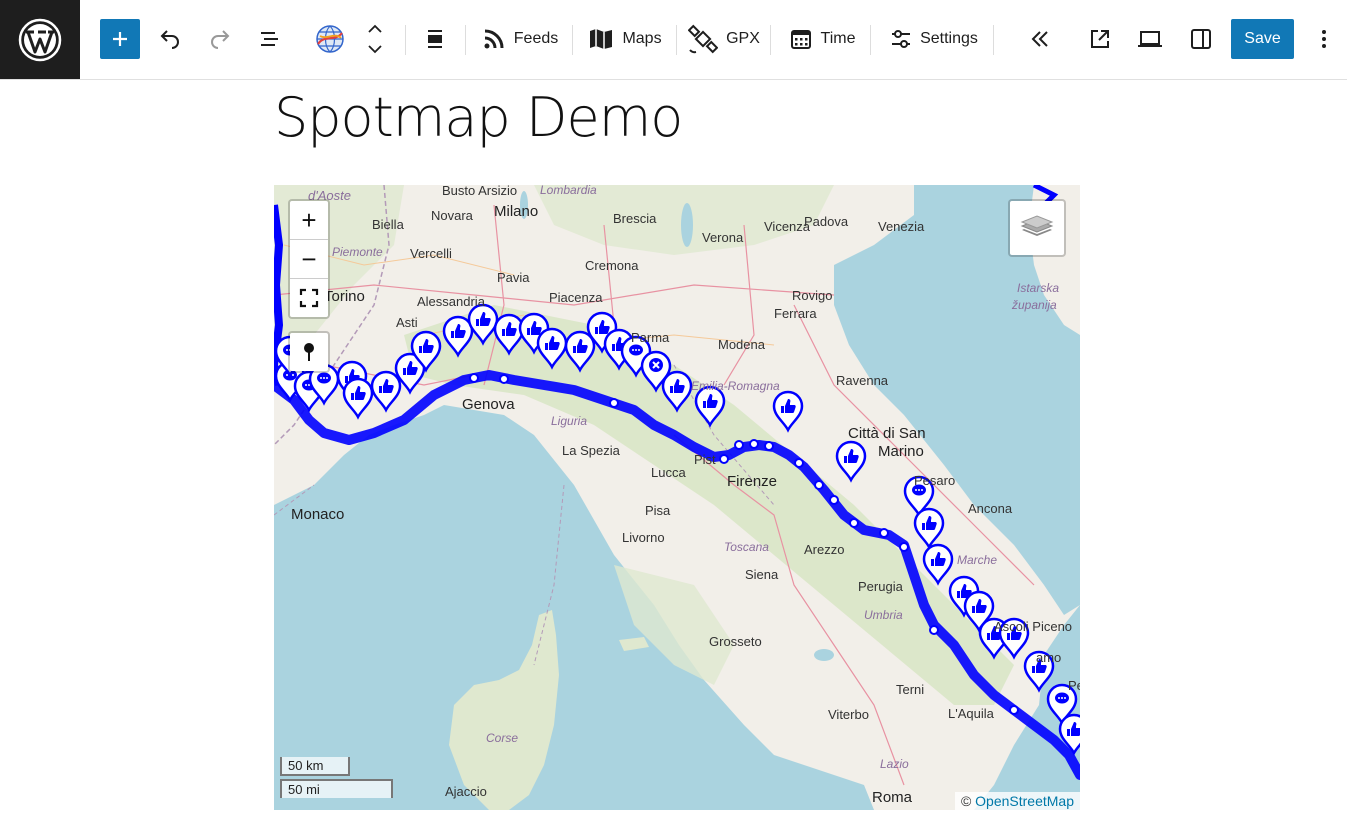 This screenshot has height=822, width=1347. What do you see at coordinates (892, 797) in the screenshot?
I see `map-label: Roma` at bounding box center [892, 797].